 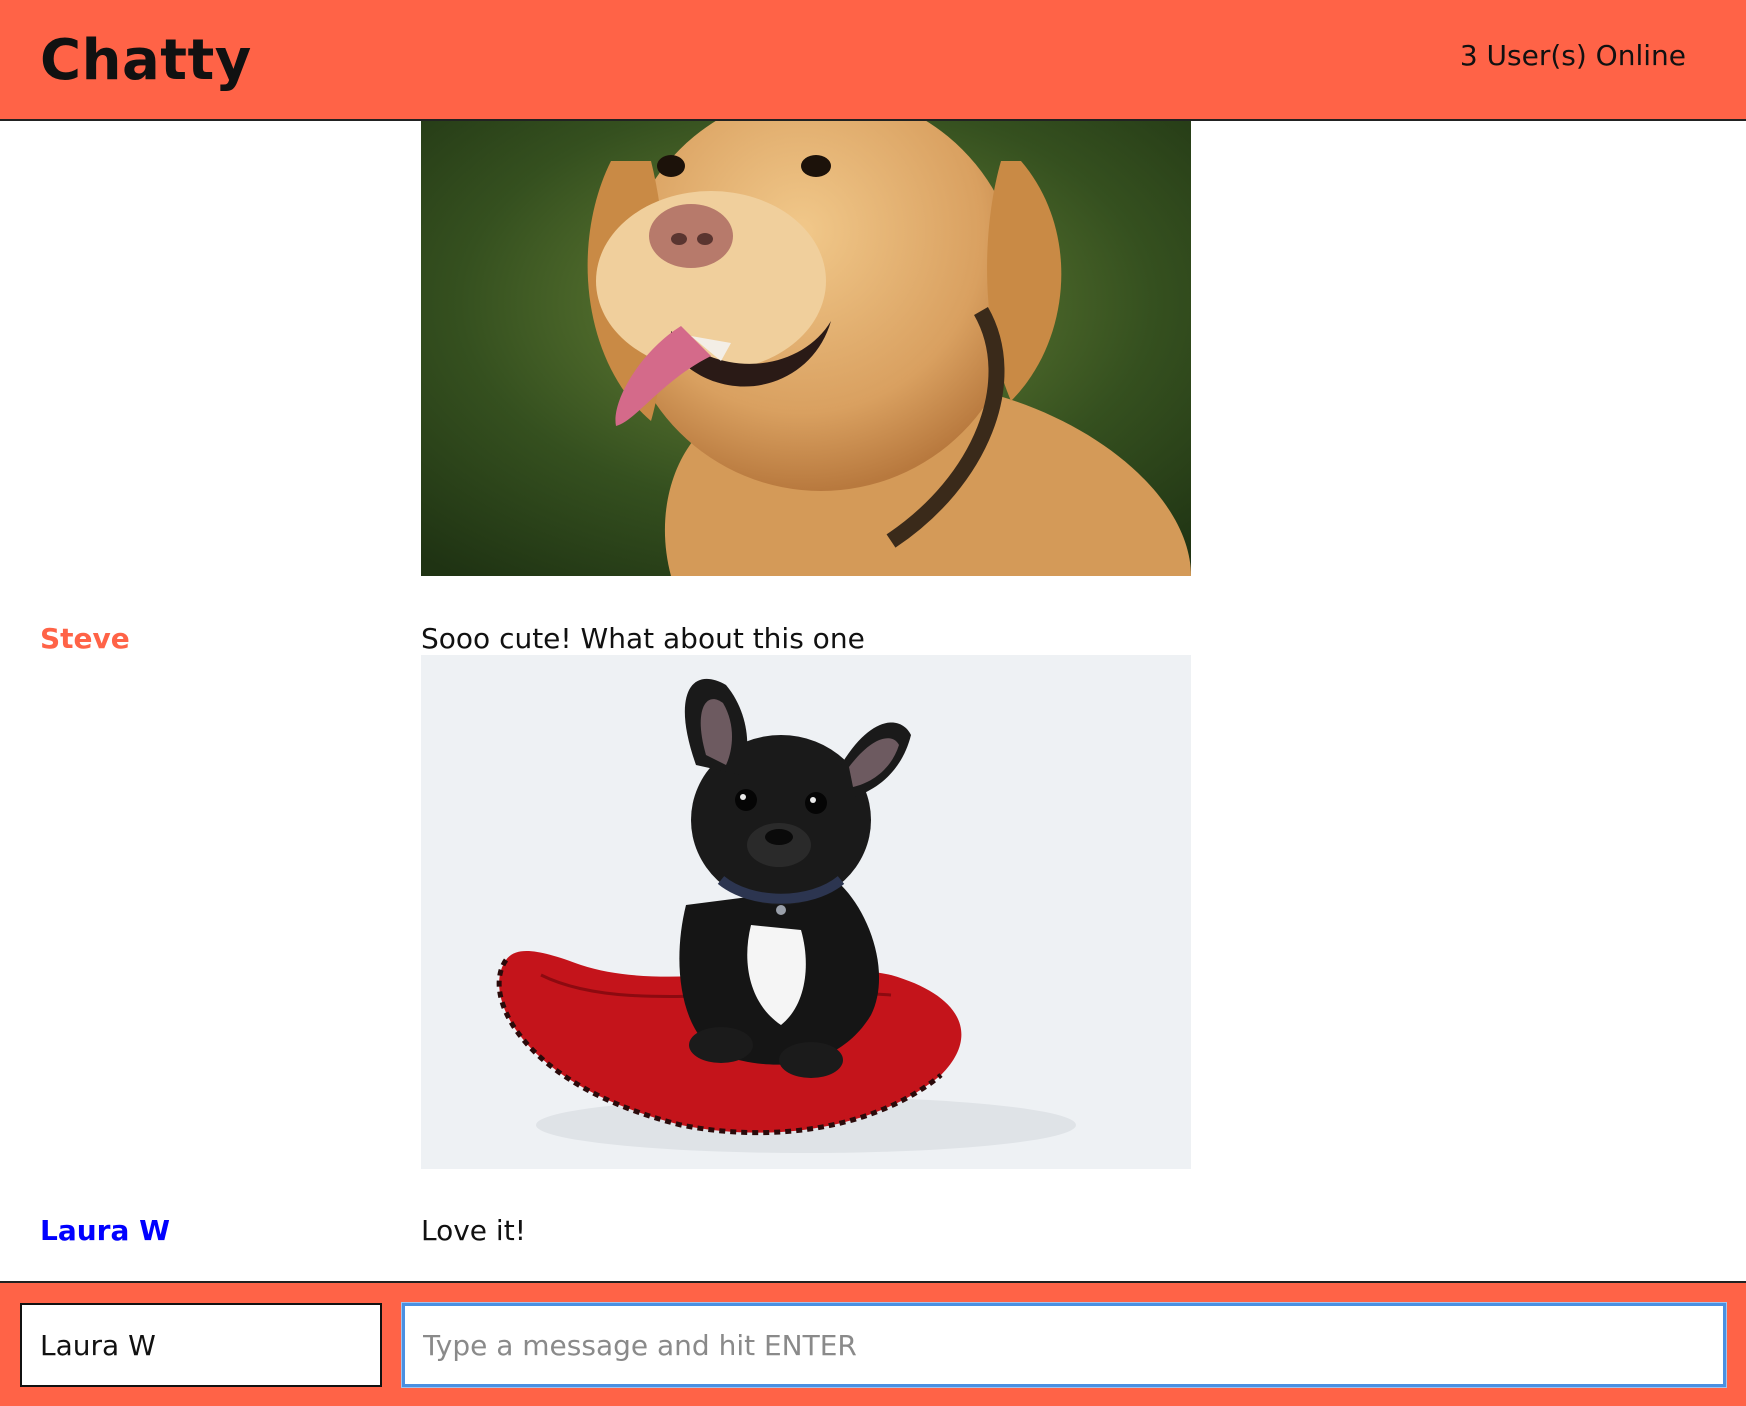 I want to click on message-username: Laura W, so click(x=105, y=1230).